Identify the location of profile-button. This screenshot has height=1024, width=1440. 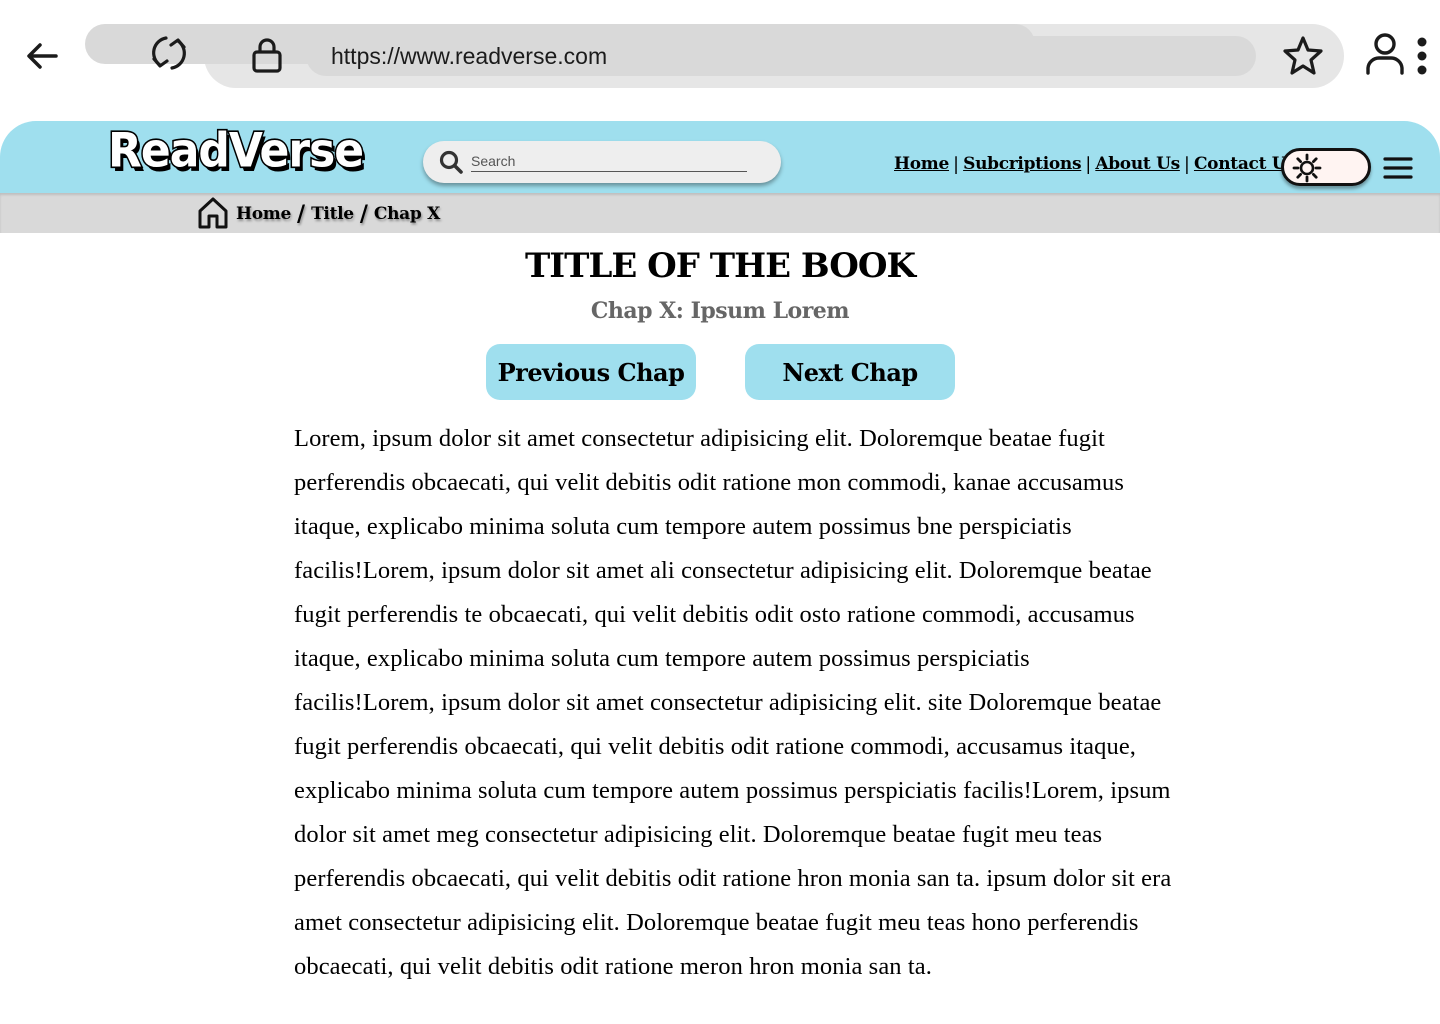
(1385, 55).